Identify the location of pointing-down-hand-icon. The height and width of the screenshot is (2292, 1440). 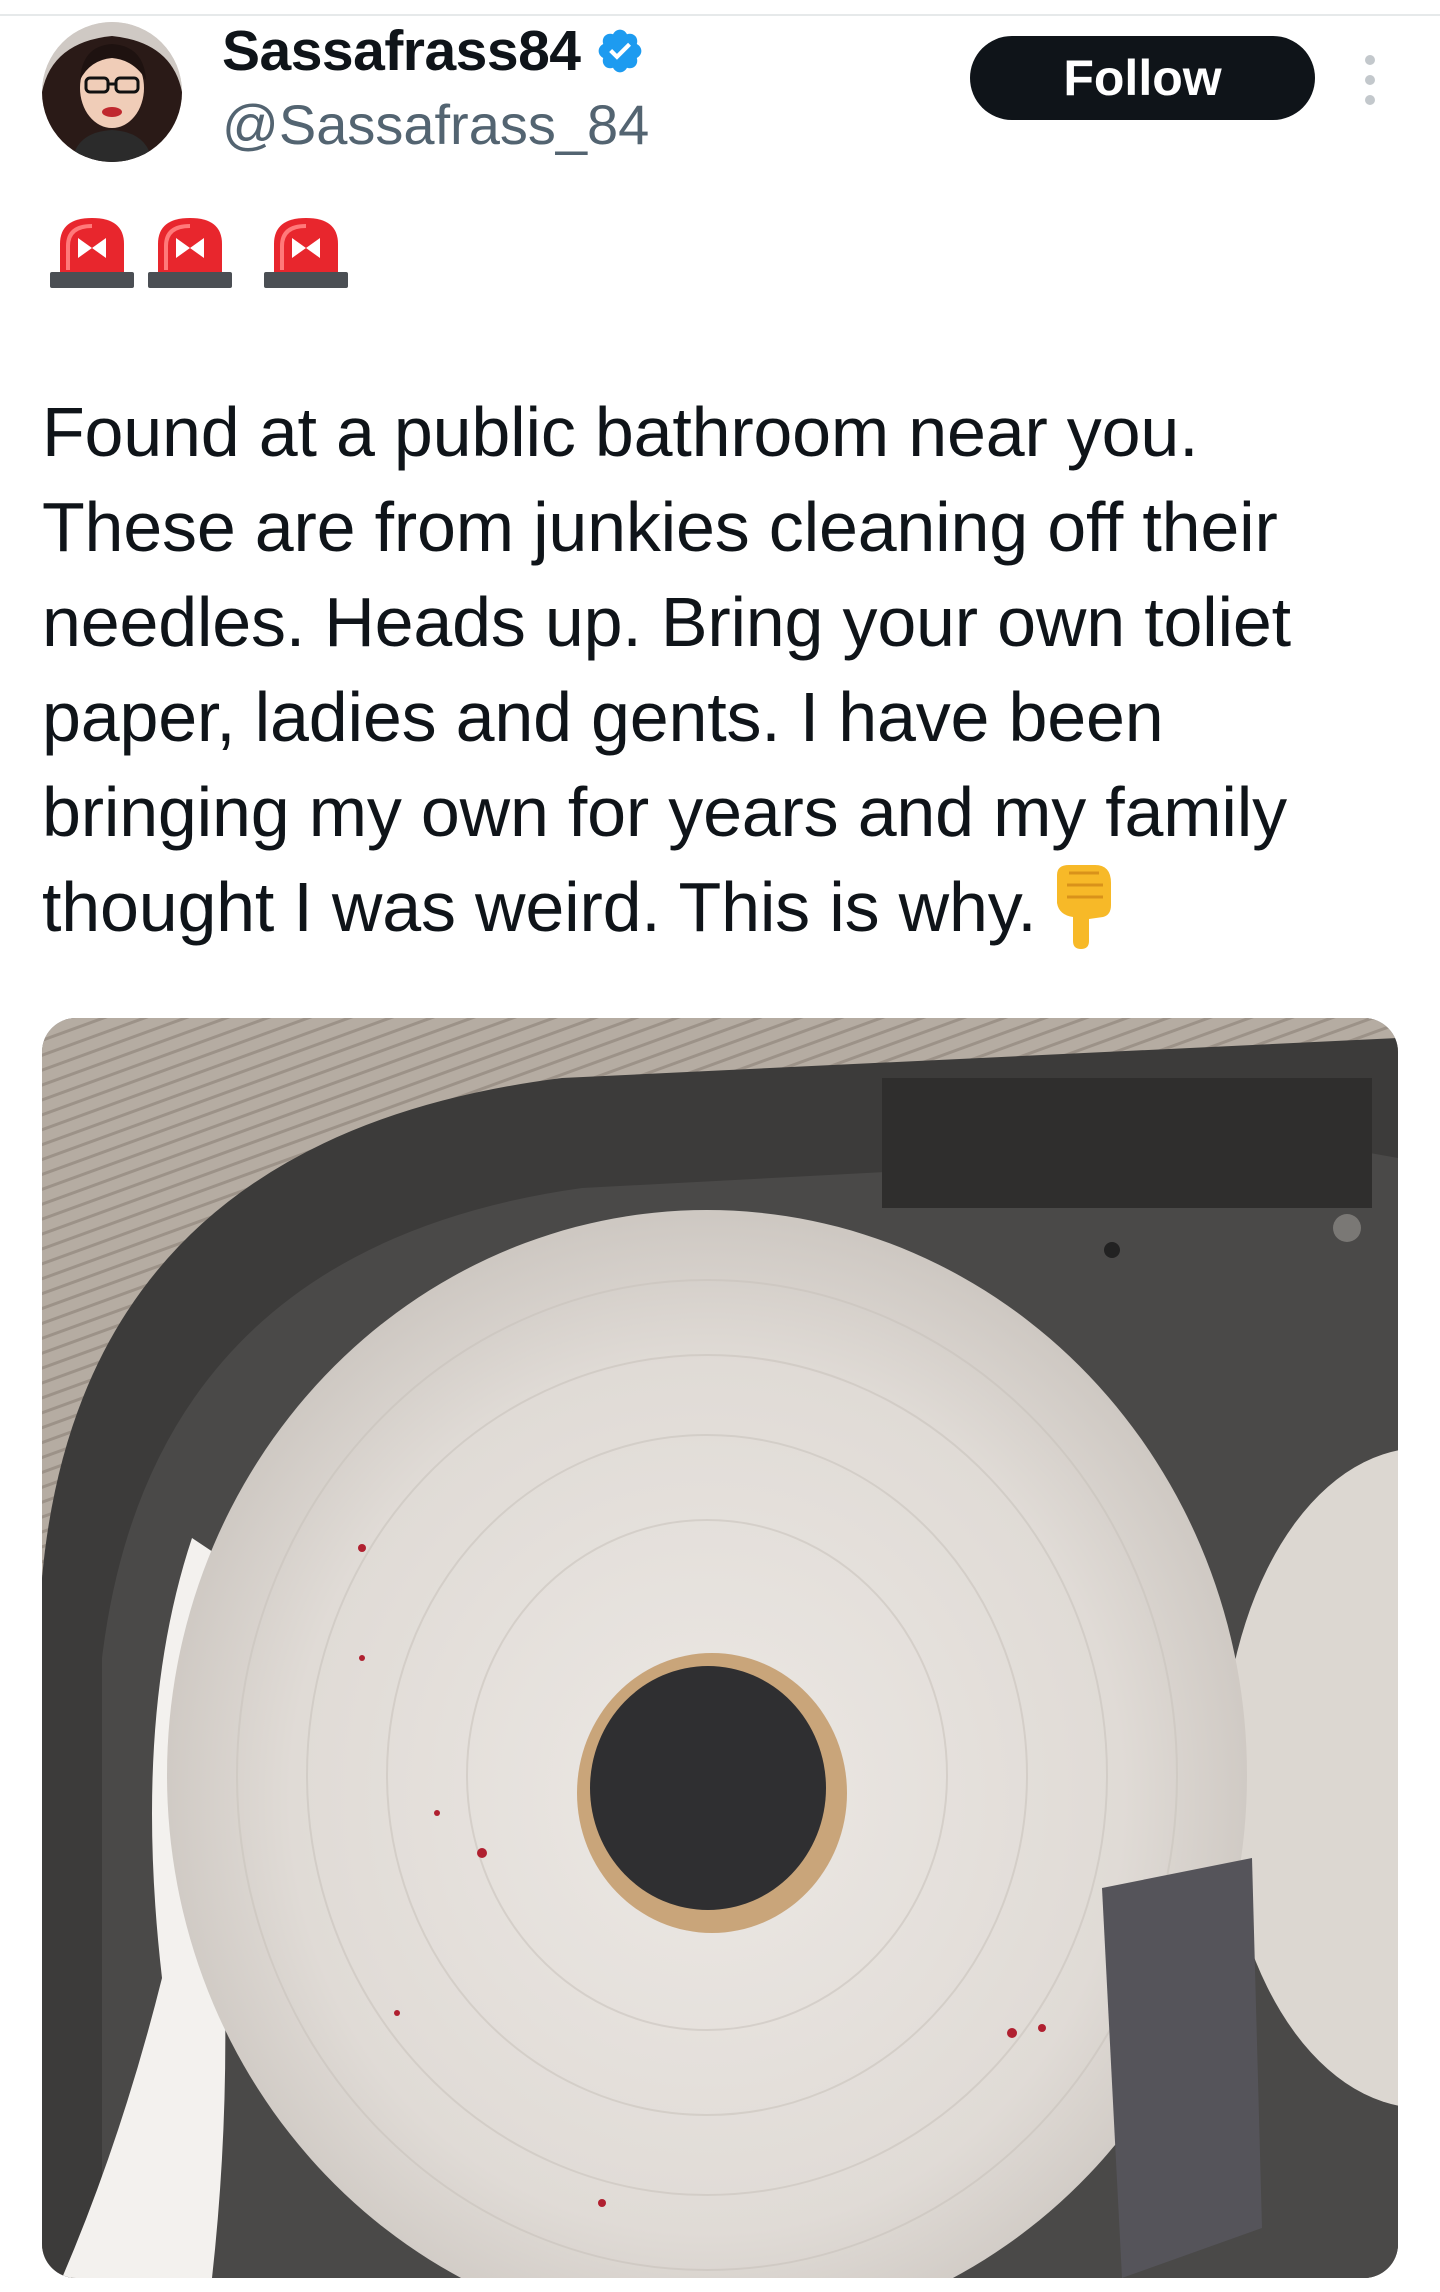
(1084, 906).